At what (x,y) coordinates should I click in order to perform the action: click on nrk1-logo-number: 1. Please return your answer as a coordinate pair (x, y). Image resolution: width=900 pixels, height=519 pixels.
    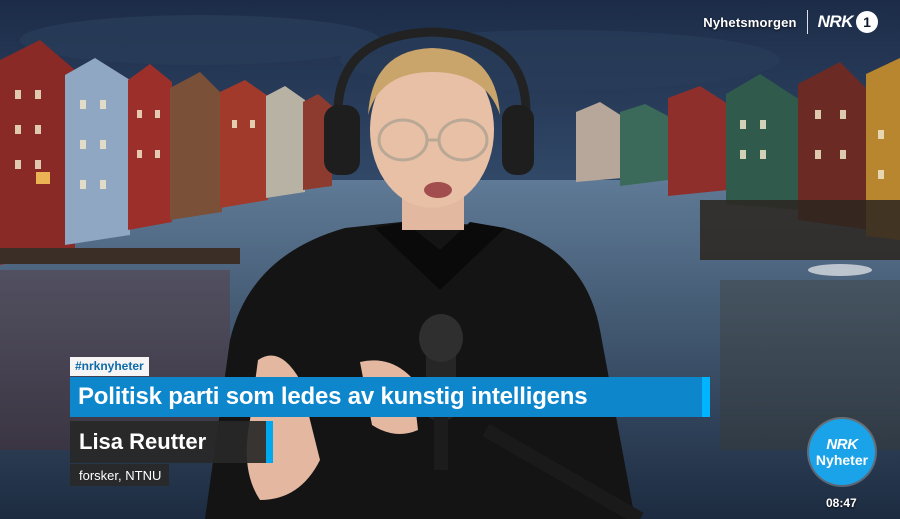
    Looking at the image, I should click on (867, 22).